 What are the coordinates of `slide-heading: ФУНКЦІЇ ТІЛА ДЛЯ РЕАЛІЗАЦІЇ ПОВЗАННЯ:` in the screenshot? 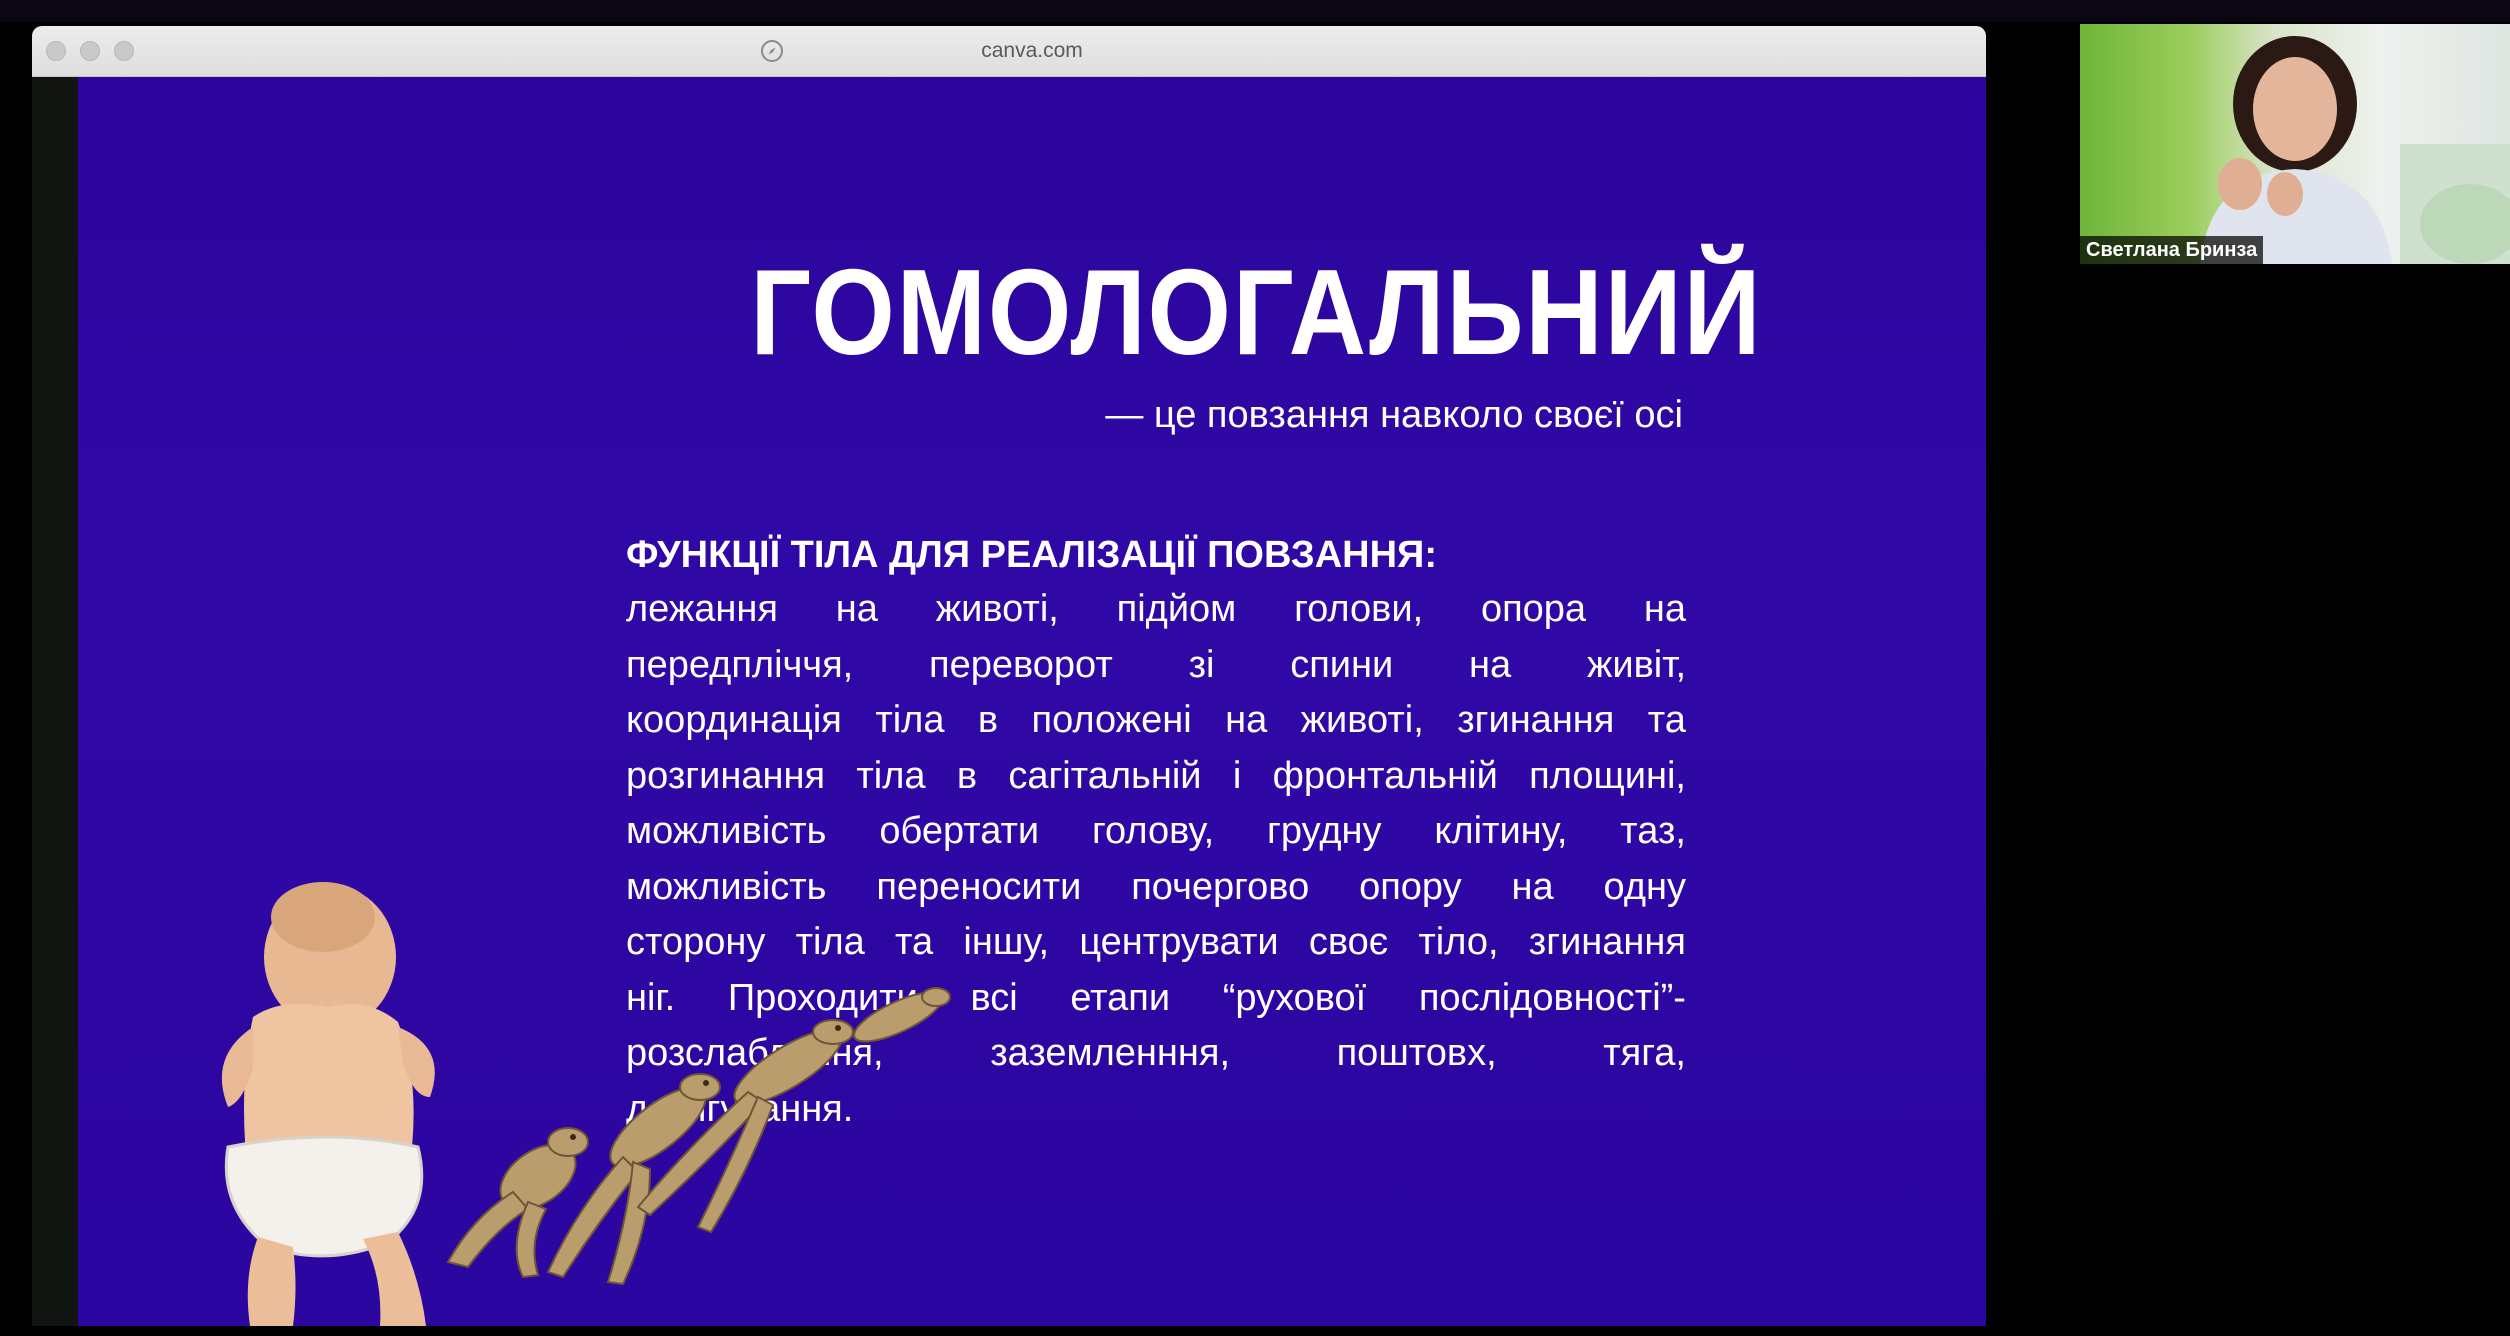 It's located at (1031, 555).